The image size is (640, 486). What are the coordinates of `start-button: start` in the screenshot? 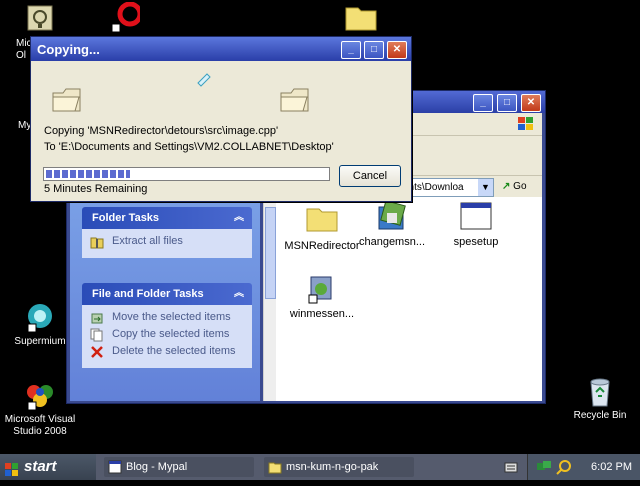 It's located at (48, 467).